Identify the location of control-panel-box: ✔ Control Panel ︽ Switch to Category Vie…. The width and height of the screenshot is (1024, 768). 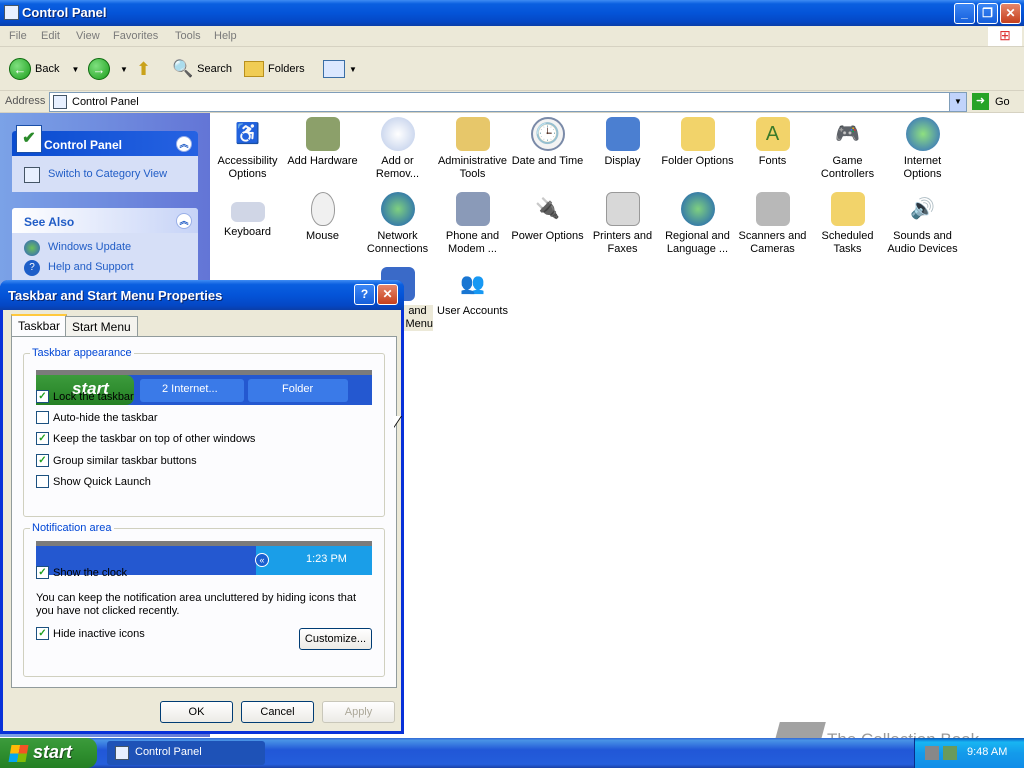
(105, 158).